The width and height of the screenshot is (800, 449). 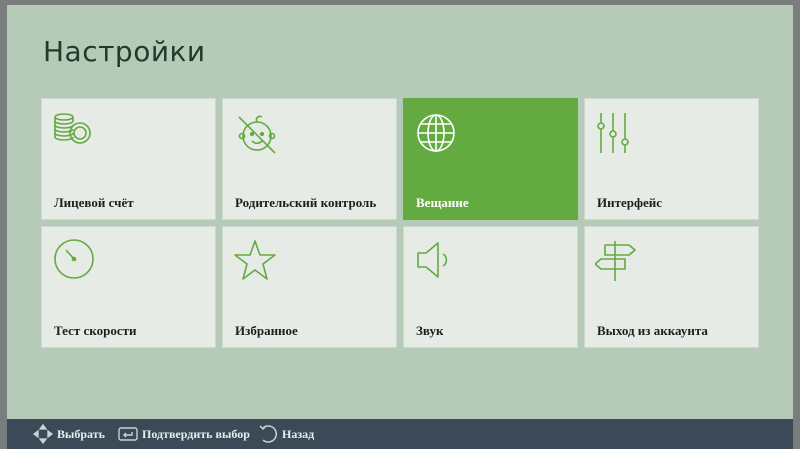 I want to click on child-lock-icon, so click(x=256, y=132).